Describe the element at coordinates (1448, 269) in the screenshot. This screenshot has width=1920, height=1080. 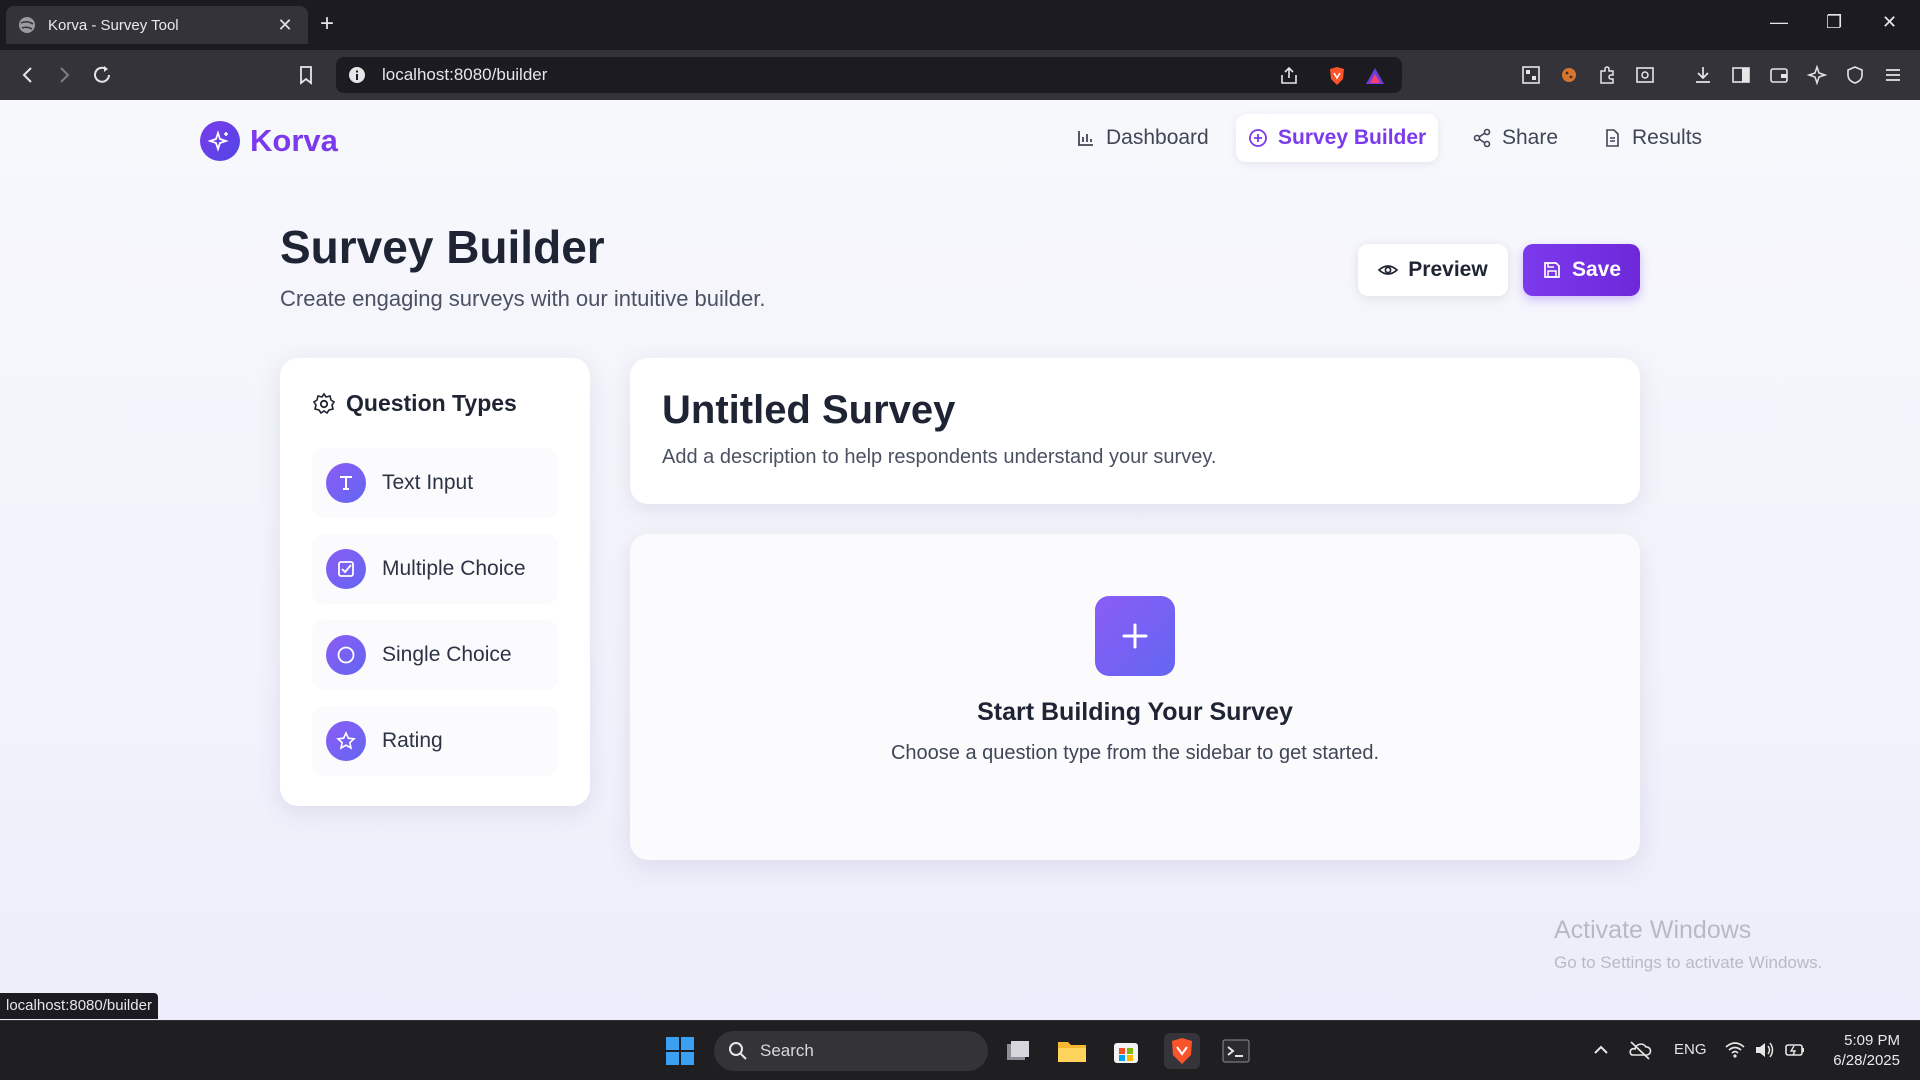
I see `preview-label: Preview` at that location.